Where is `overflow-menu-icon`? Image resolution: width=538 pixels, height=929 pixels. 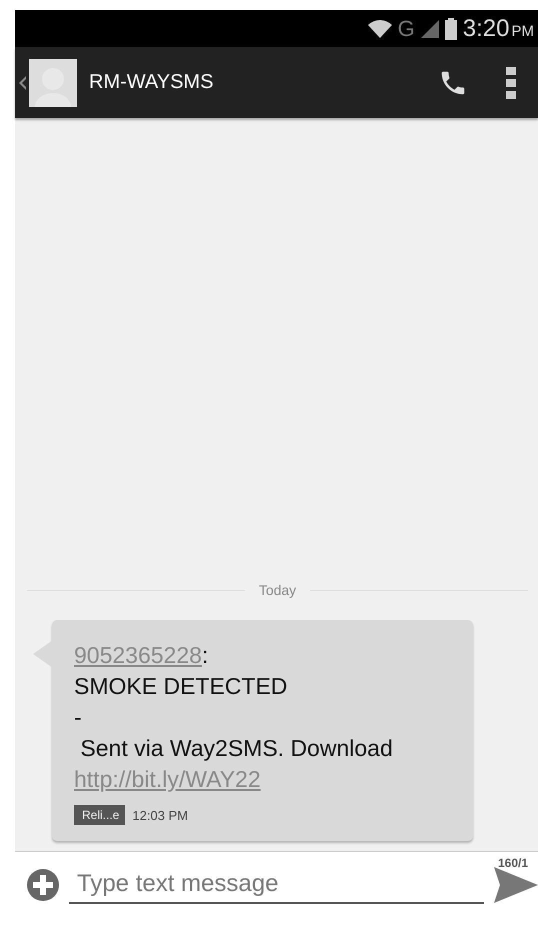 overflow-menu-icon is located at coordinates (511, 82).